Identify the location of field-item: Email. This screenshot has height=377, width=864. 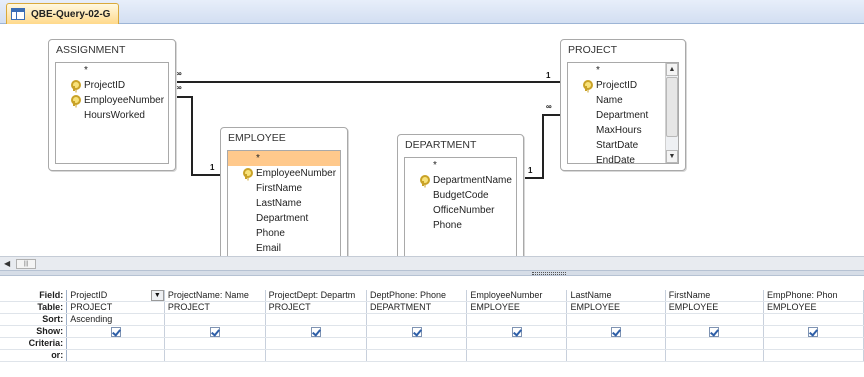
(284, 248).